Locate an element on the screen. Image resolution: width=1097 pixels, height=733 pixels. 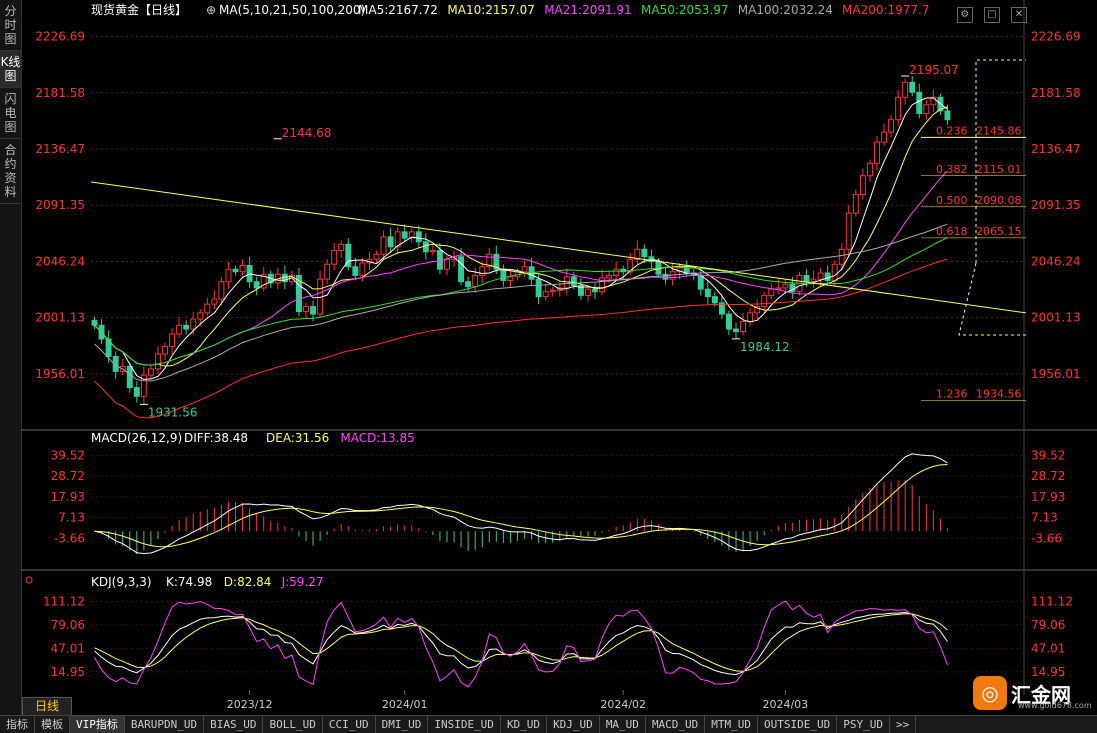
fib-price-2: 2090.08 is located at coordinates (999, 200).